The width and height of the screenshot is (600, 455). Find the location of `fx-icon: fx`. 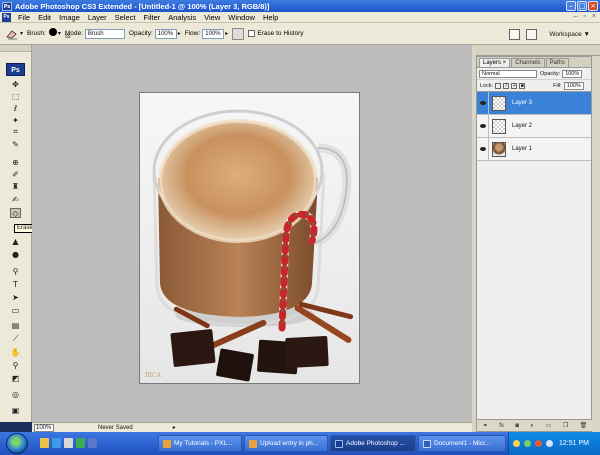

fx-icon: fx is located at coordinates (501, 426).